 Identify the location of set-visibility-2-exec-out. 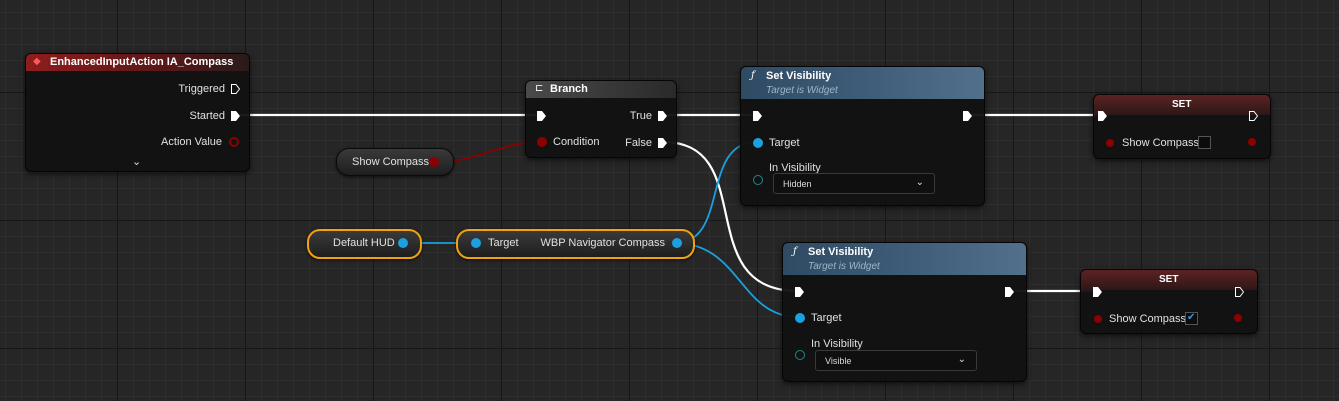
(1009, 292).